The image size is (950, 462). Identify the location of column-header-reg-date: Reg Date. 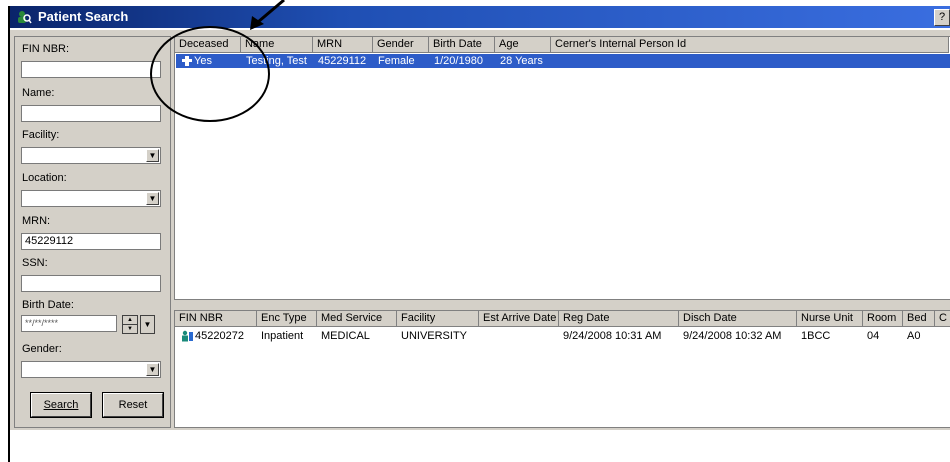
(619, 319).